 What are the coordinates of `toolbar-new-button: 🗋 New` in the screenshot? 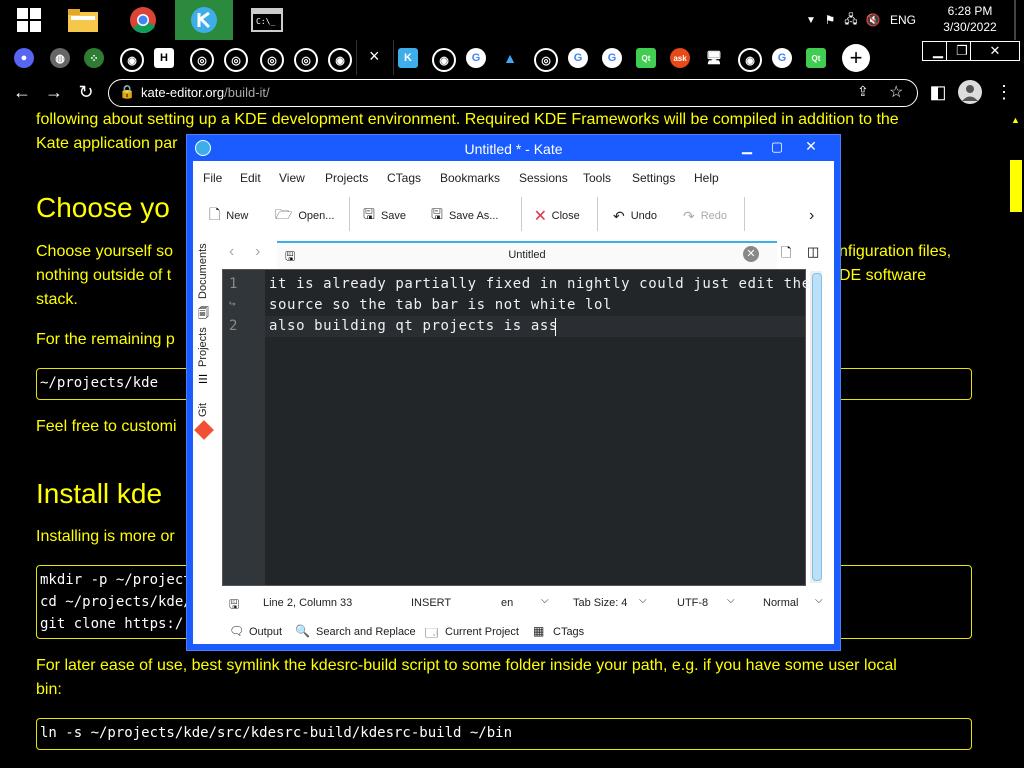 It's located at (228, 216).